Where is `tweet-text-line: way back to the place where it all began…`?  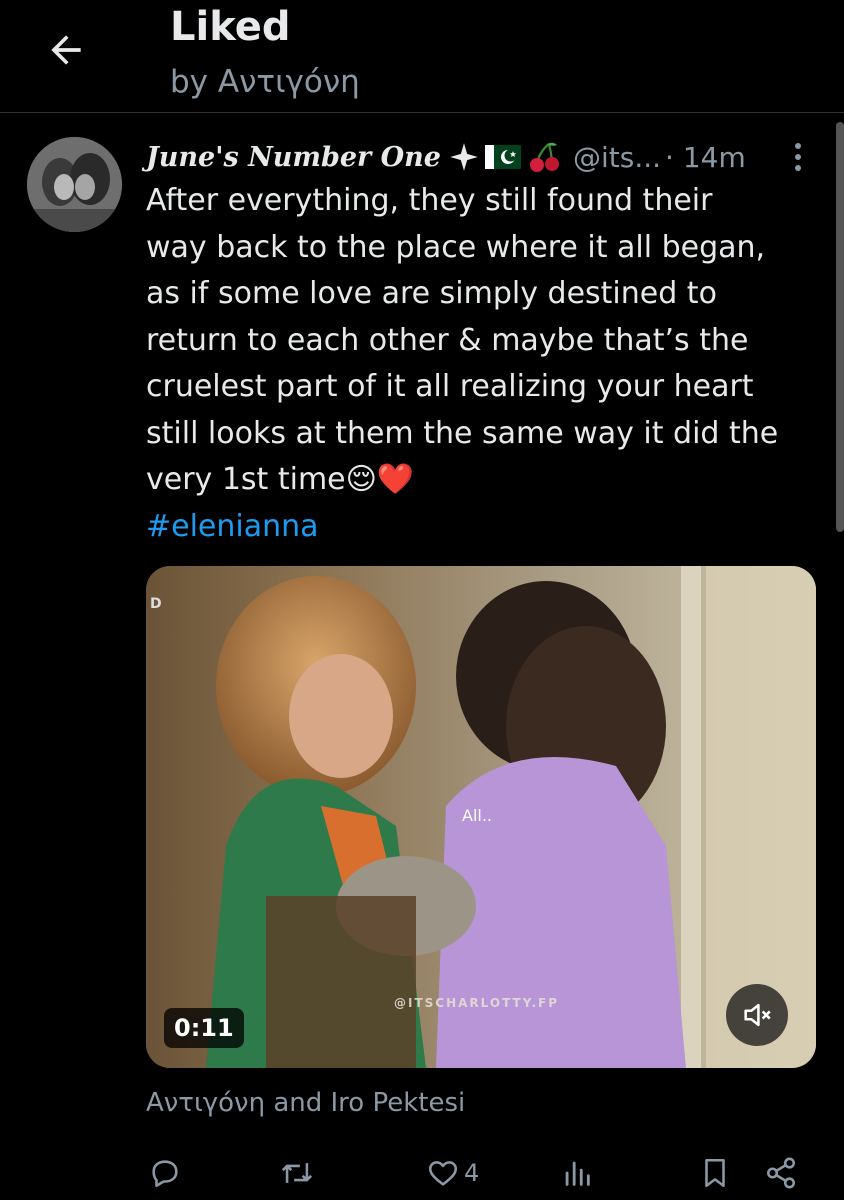
tweet-text-line: way back to the place where it all began… is located at coordinates (456, 247).